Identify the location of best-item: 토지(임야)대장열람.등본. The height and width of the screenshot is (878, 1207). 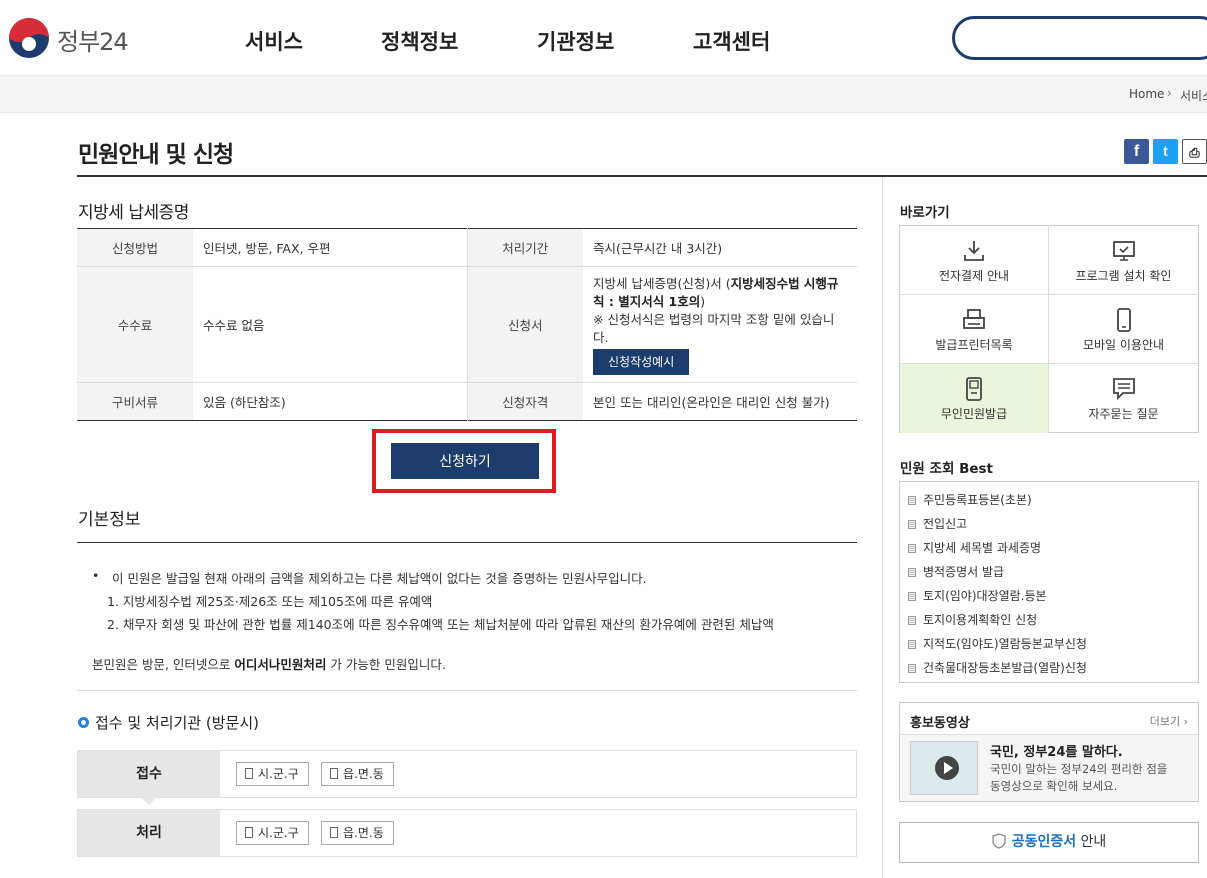
(977, 595).